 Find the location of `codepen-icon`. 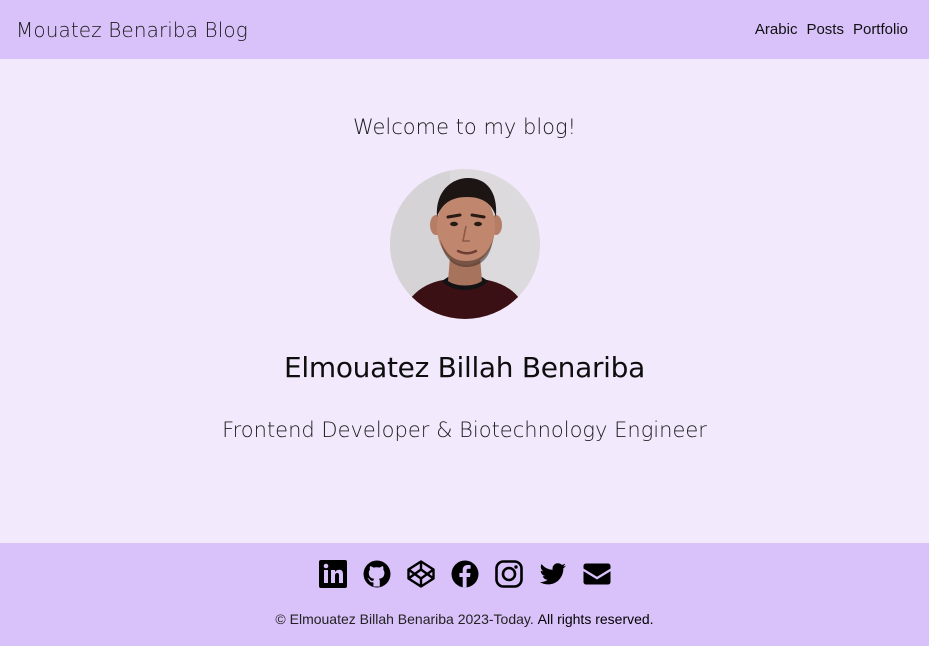

codepen-icon is located at coordinates (420, 574).